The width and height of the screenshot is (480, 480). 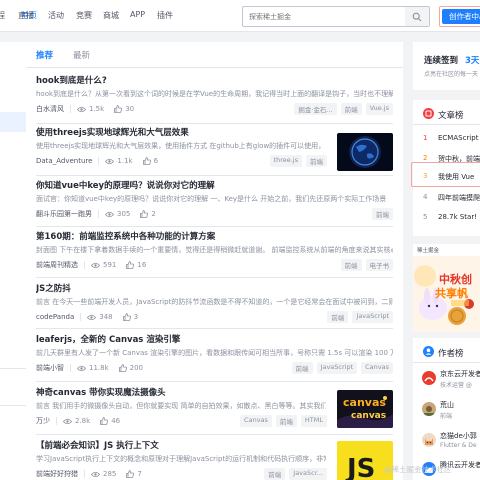 What do you see at coordinates (313, 421) in the screenshot?
I see `tag: HTML` at bounding box center [313, 421].